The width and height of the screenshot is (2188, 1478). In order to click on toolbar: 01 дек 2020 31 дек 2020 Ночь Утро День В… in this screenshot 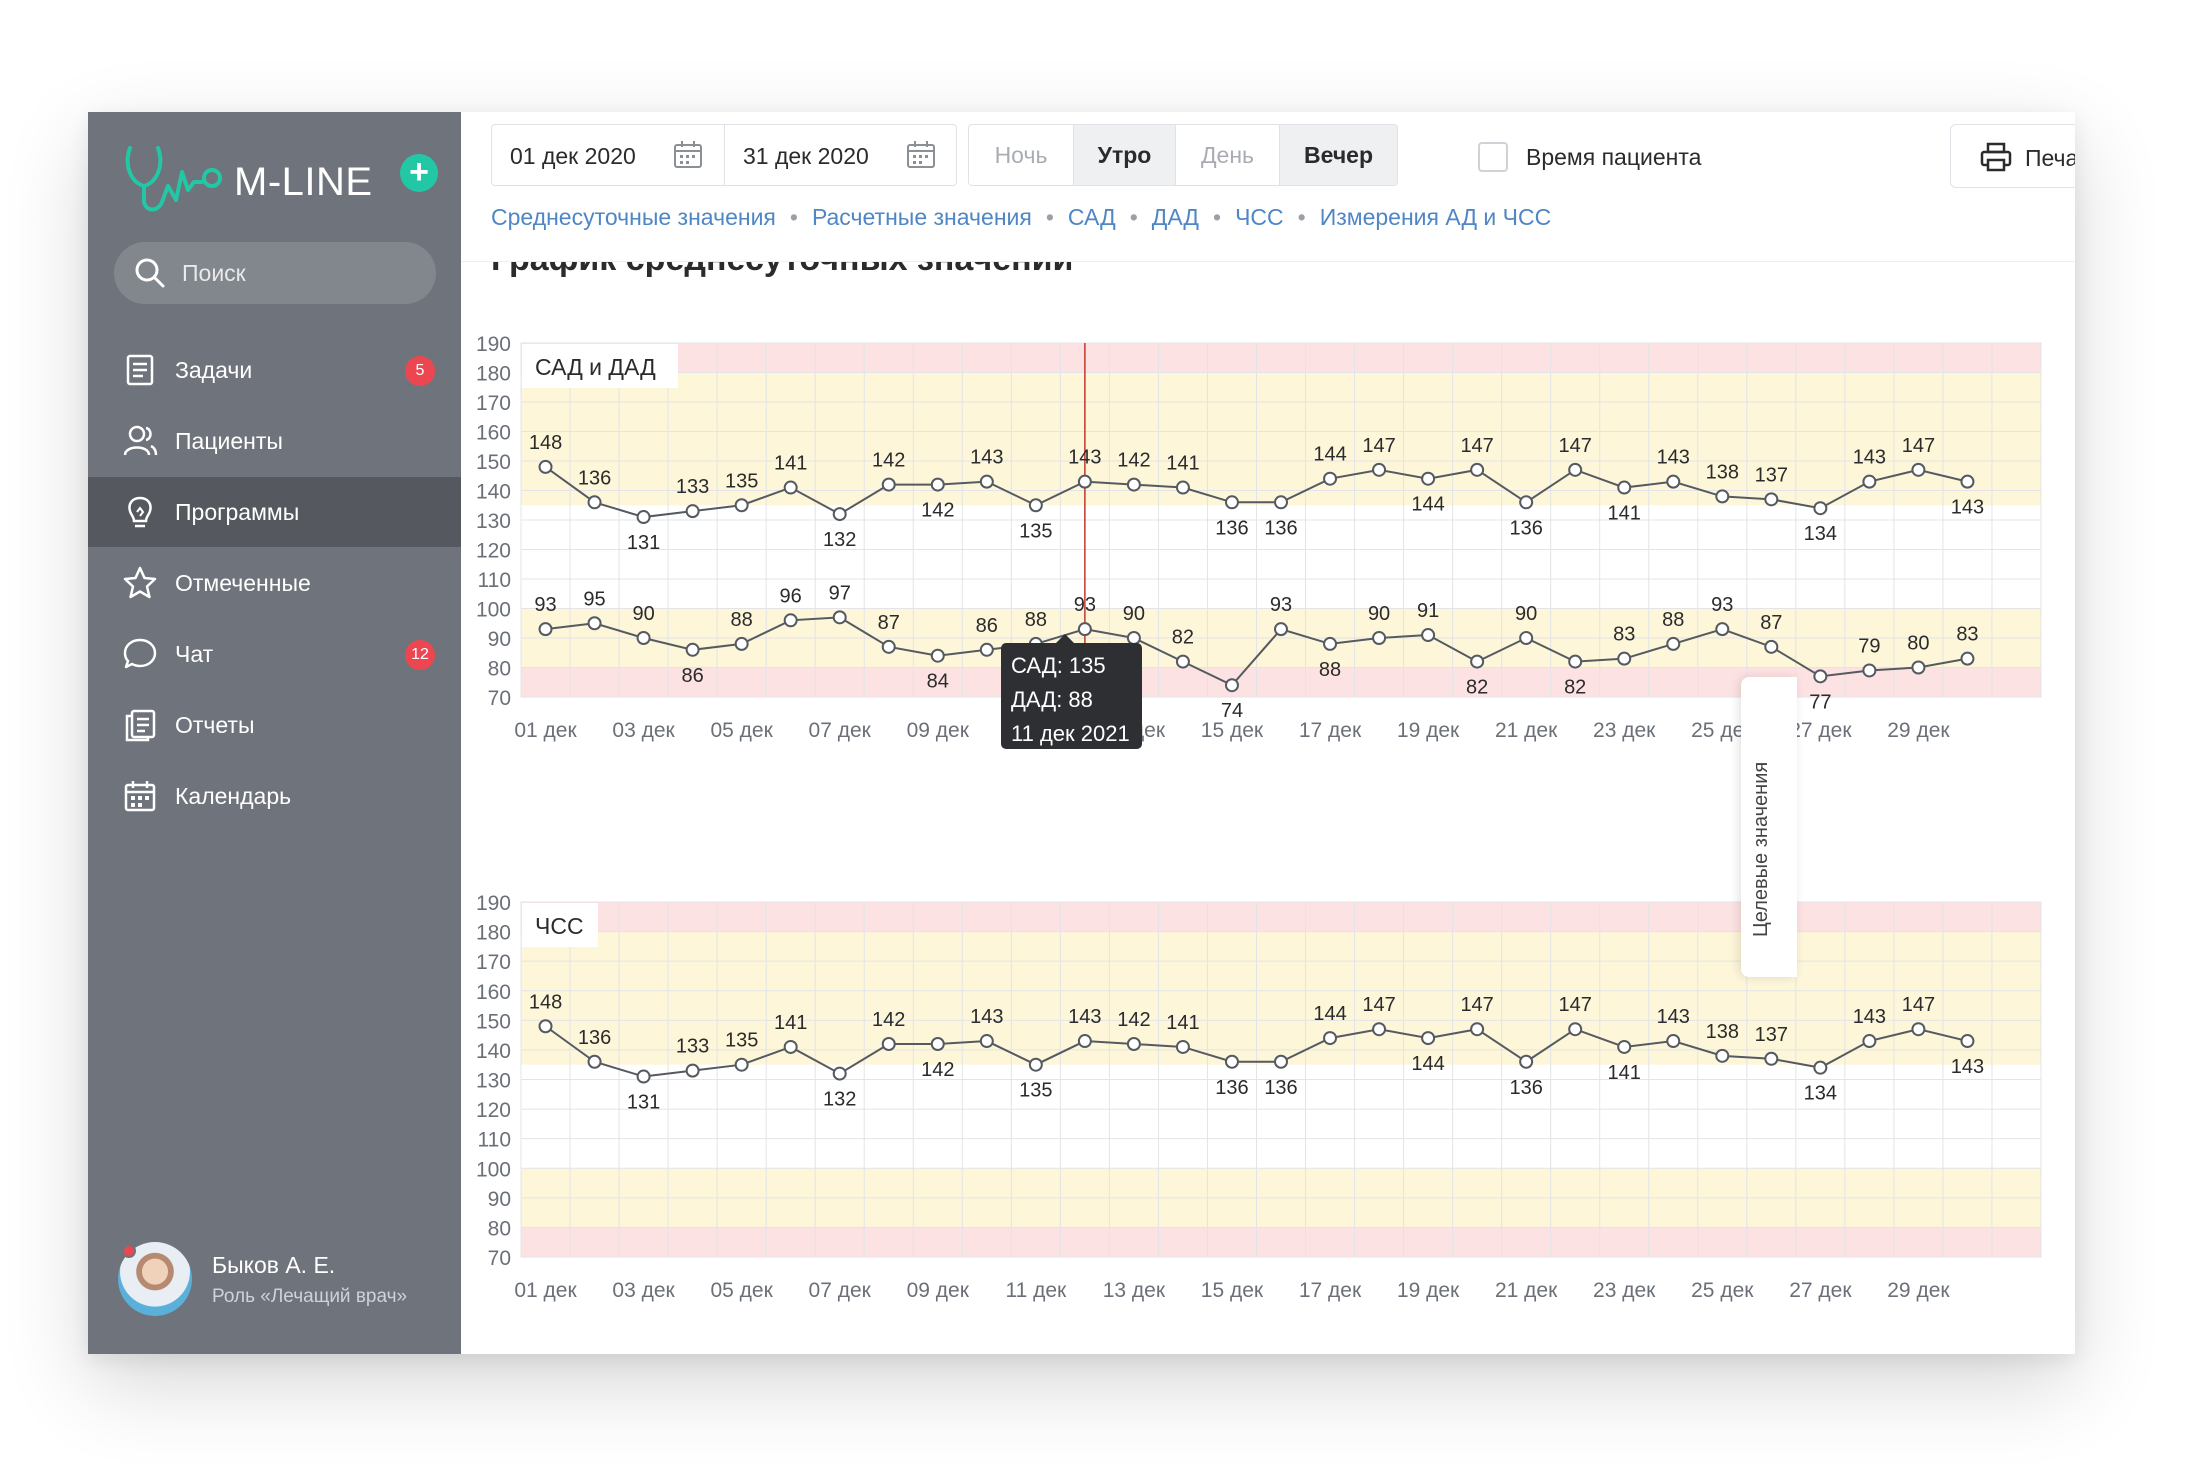, I will do `click(1268, 187)`.